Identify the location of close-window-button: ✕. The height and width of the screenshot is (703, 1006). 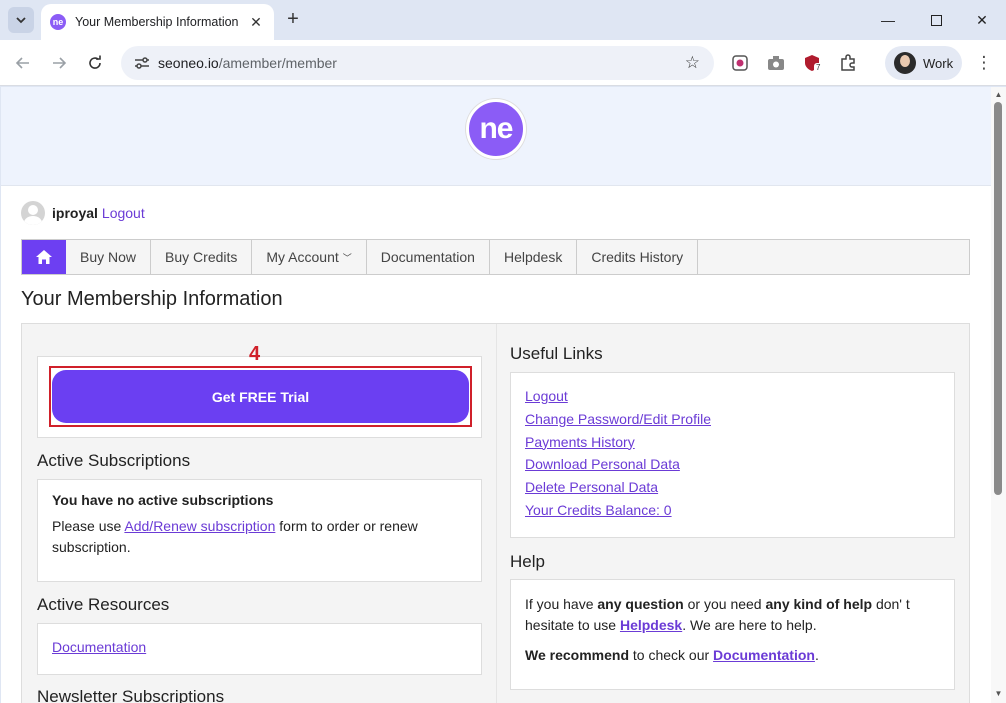
(982, 20).